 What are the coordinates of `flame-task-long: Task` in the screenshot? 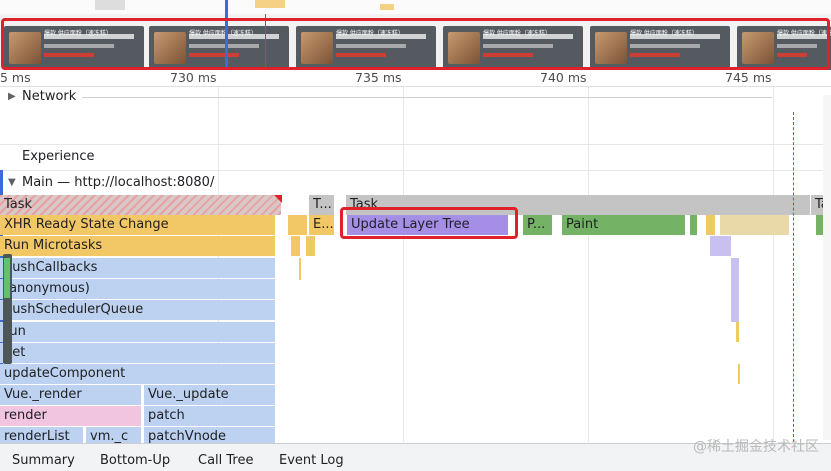 It's located at (141, 205).